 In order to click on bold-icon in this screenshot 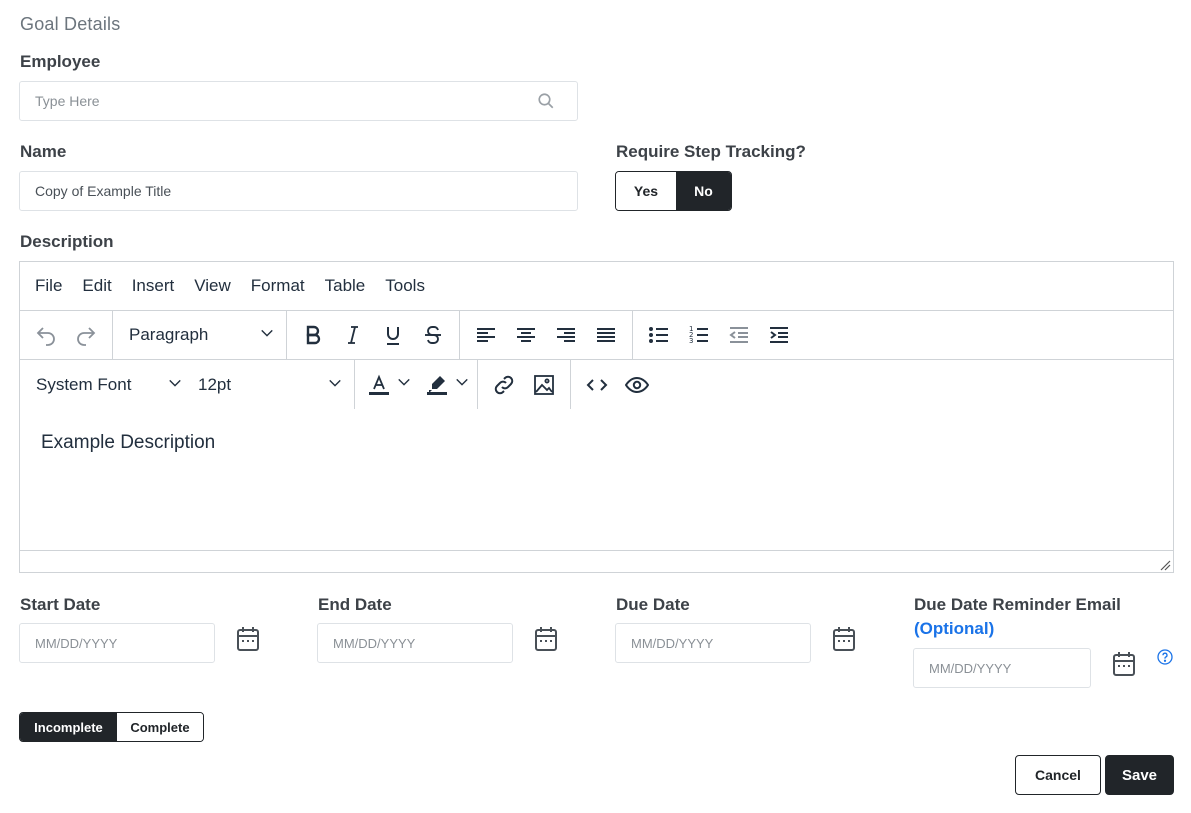, I will do `click(313, 335)`.